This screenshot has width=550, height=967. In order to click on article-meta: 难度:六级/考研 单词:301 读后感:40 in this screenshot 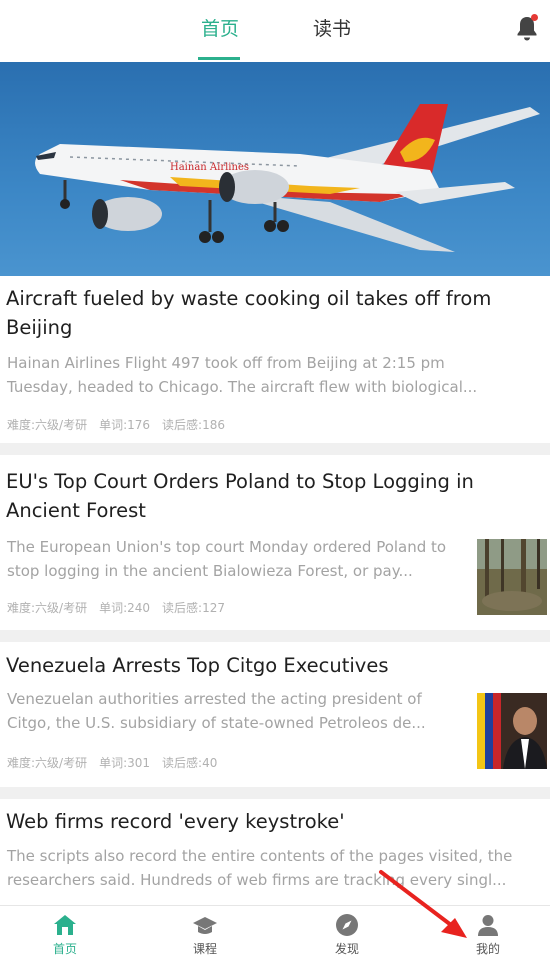, I will do `click(118, 762)`.